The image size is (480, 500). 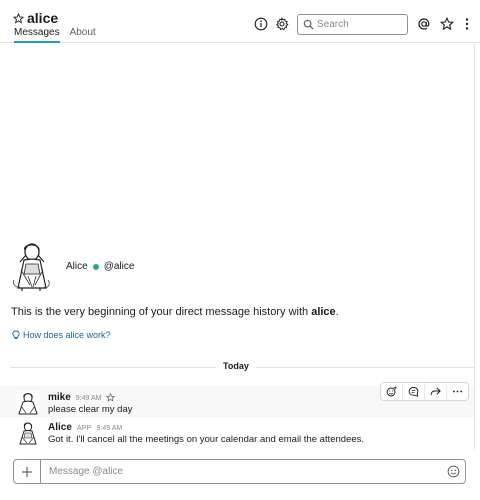 I want to click on share-message-button, so click(x=436, y=391).